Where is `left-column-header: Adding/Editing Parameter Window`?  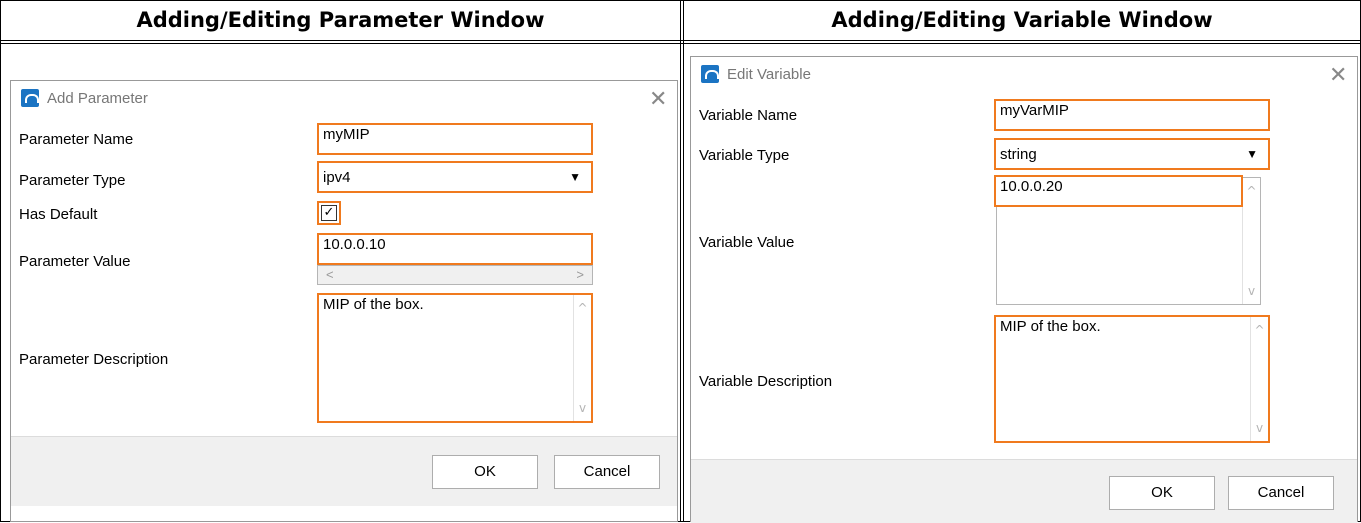
left-column-header: Adding/Editing Parameter Window is located at coordinates (340, 20).